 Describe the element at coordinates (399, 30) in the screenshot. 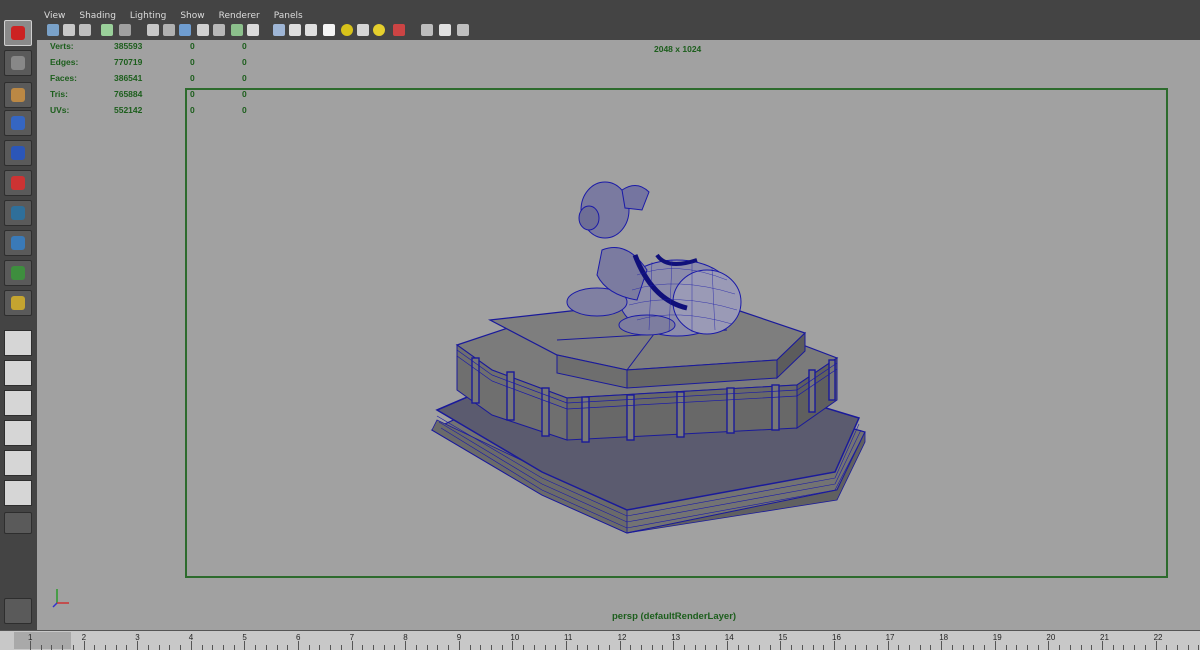

I see `isolate-select-icon` at that location.